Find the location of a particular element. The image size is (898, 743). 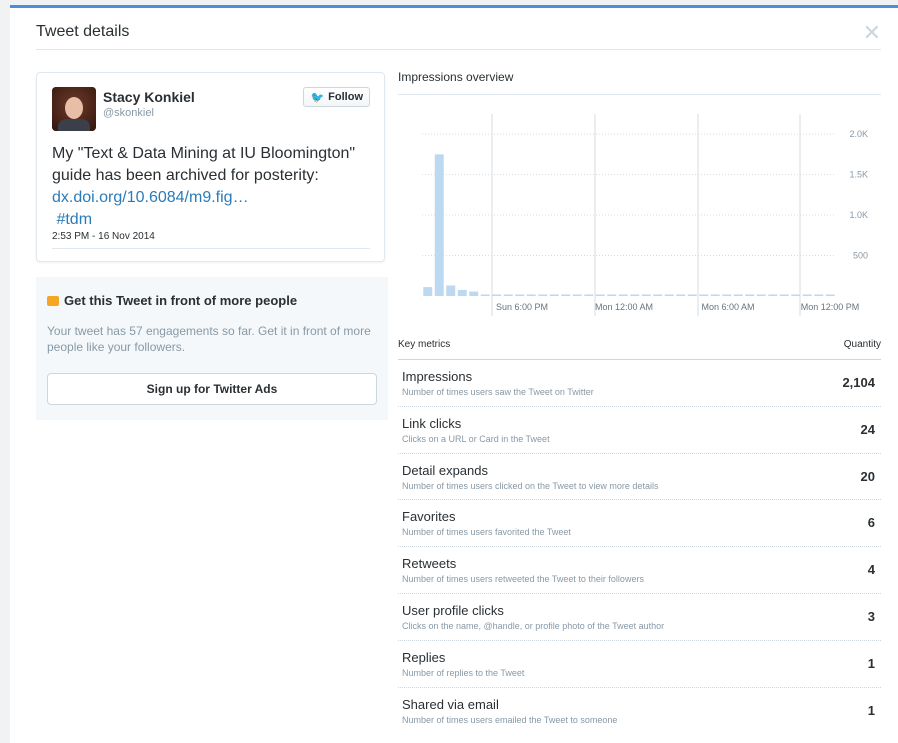

metric-description: Clicks on a URL or Card in the Tweet is located at coordinates (476, 438).